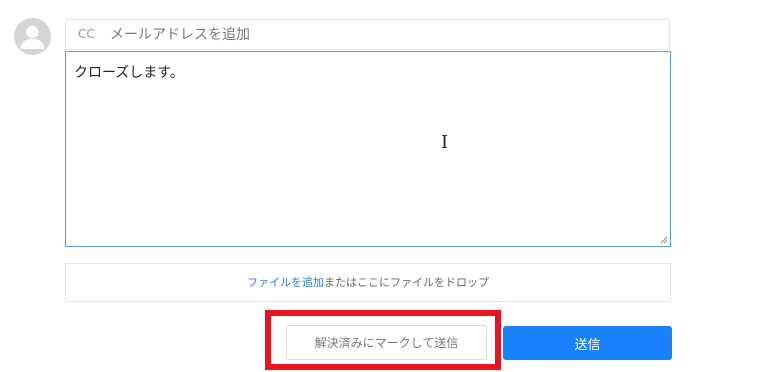 The width and height of the screenshot is (770, 372). Describe the element at coordinates (445, 142) in the screenshot. I see `i-beam-cursor-icon: I` at that location.